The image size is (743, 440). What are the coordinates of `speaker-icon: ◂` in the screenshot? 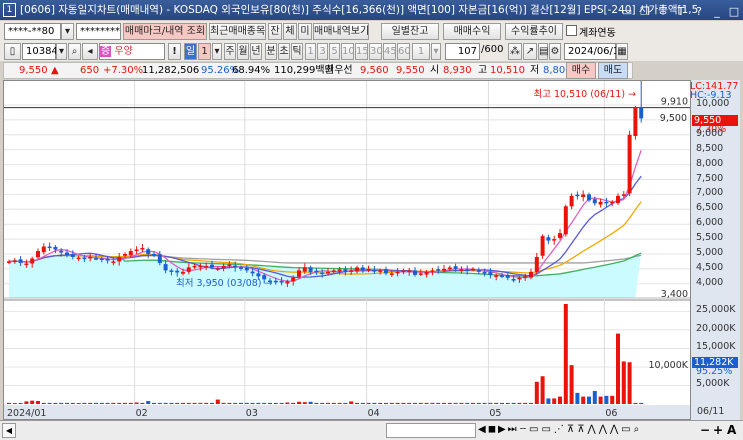 It's located at (90, 51).